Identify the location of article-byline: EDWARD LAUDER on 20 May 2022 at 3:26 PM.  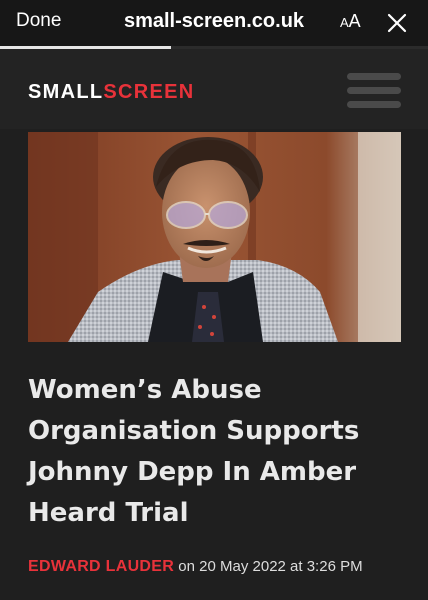
(195, 567).